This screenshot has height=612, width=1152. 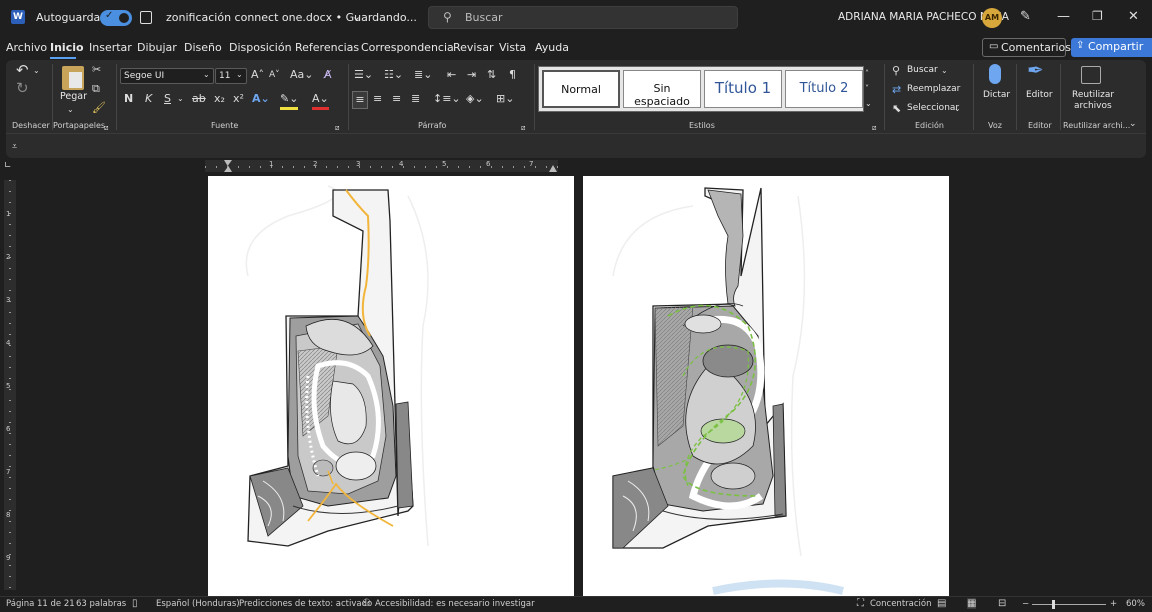 I want to click on gallery-more-icon: ⌄, so click(x=868, y=104).